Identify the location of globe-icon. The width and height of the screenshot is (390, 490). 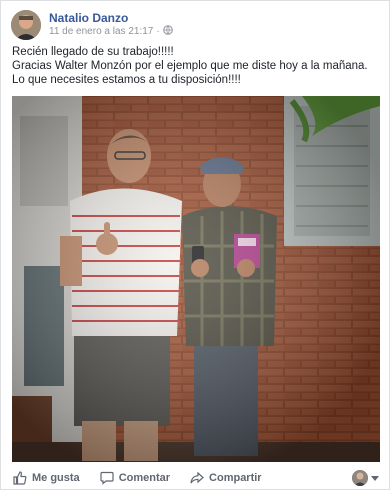
(167, 32).